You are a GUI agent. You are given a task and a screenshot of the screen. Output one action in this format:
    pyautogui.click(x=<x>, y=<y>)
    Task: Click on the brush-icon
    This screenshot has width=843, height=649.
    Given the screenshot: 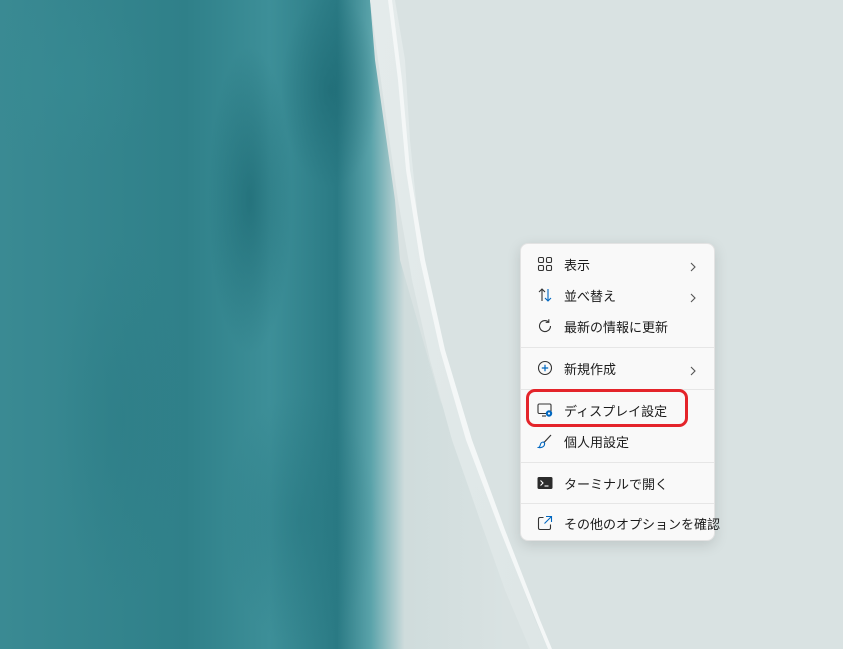 What is the action you would take?
    pyautogui.click(x=544, y=441)
    